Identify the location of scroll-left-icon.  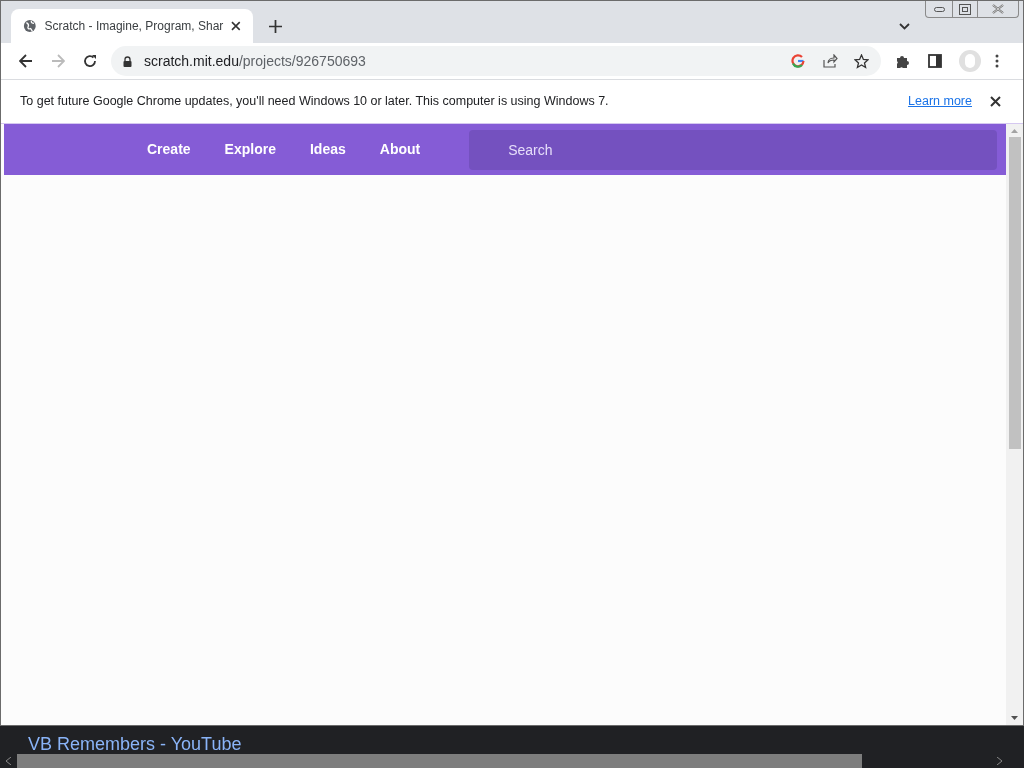
(8, 761).